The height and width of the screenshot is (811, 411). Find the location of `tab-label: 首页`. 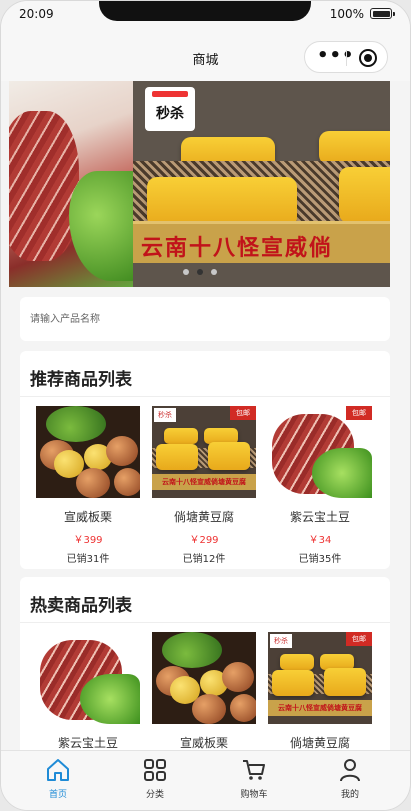

tab-label: 首页 is located at coordinates (57, 795).